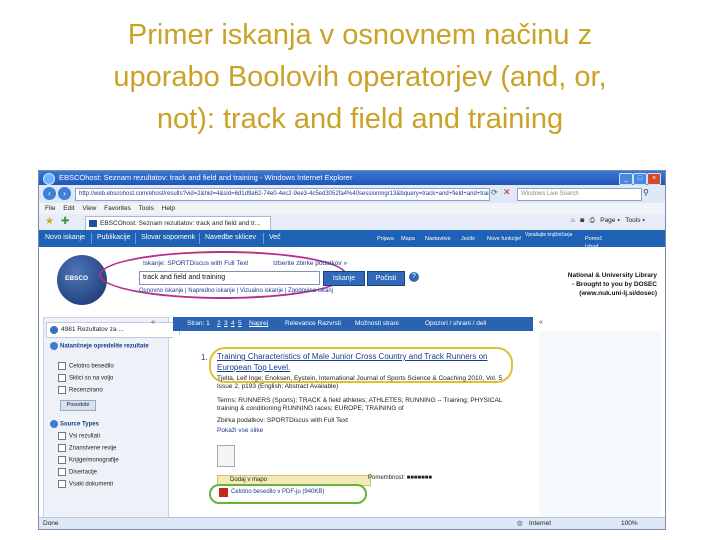 The height and width of the screenshot is (540, 720). I want to click on link-new-features: Nove funkcije!, so click(504, 239).